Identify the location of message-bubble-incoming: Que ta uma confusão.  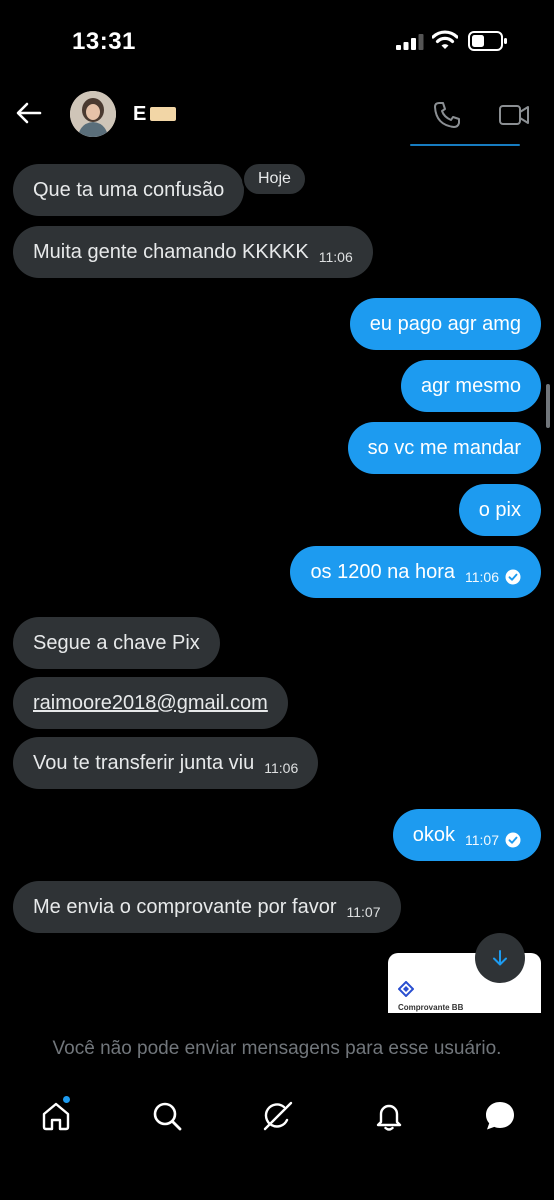
(129, 190).